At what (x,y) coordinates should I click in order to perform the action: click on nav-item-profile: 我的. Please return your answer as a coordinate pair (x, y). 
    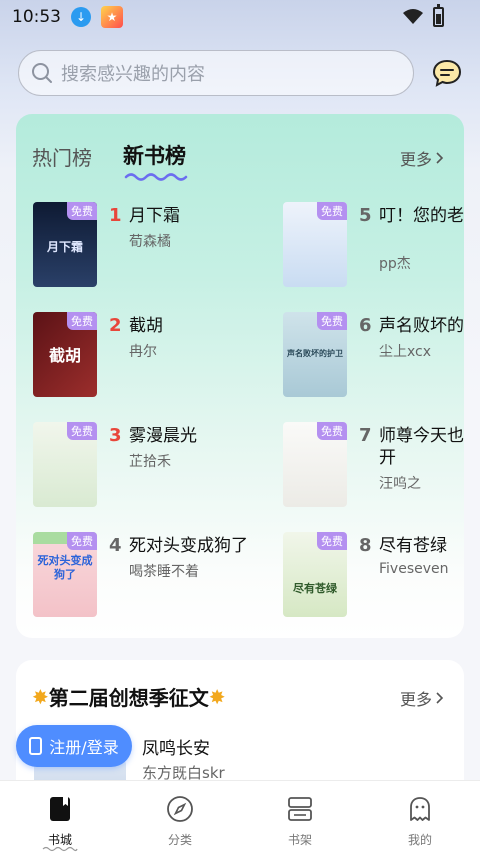
    Looking at the image, I should click on (420, 817).